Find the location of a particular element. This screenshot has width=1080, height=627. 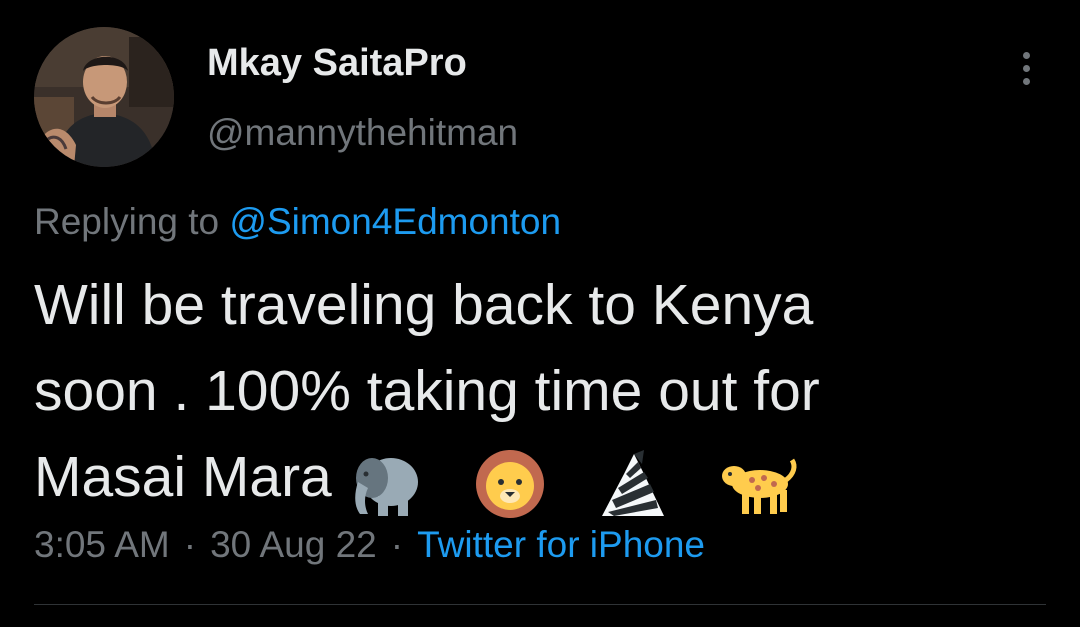

profile-photo-icon is located at coordinates (104, 97).